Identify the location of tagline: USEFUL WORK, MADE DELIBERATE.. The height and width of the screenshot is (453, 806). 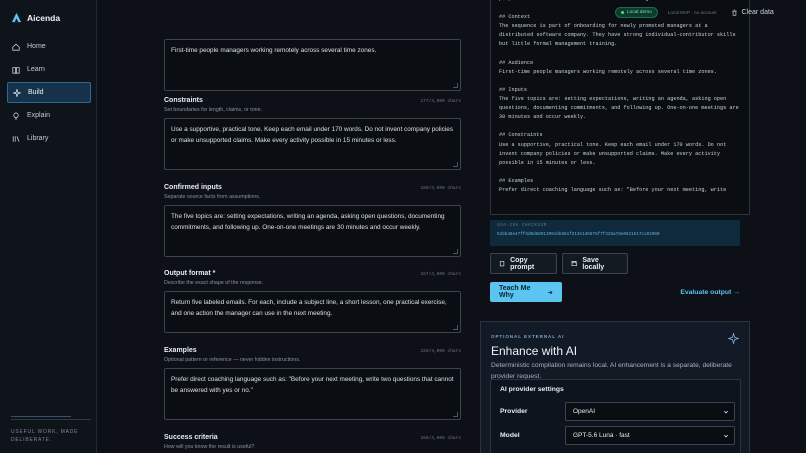
(51, 430).